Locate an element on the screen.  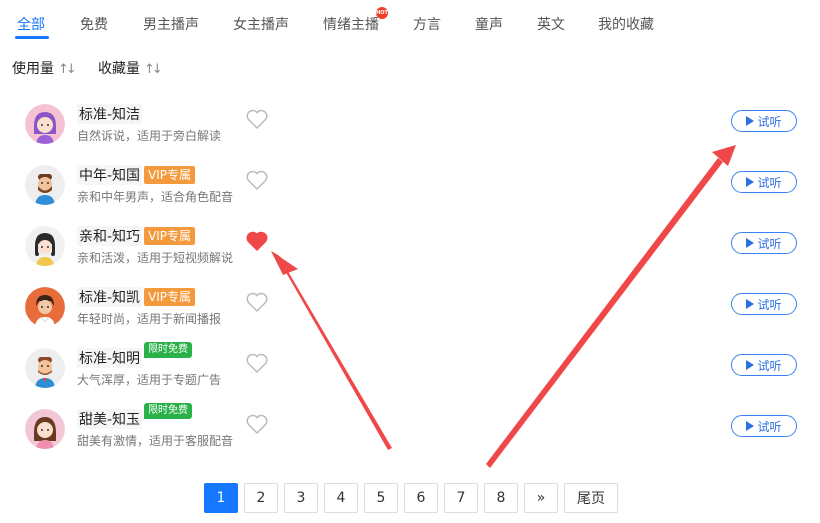
sort-by-usage: 使用量 ↑↓ is located at coordinates (44, 68).